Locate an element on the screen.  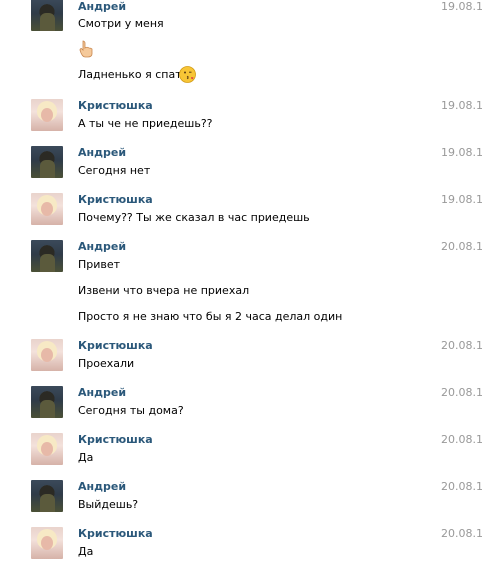
kiss-face-icon is located at coordinates (187, 74).